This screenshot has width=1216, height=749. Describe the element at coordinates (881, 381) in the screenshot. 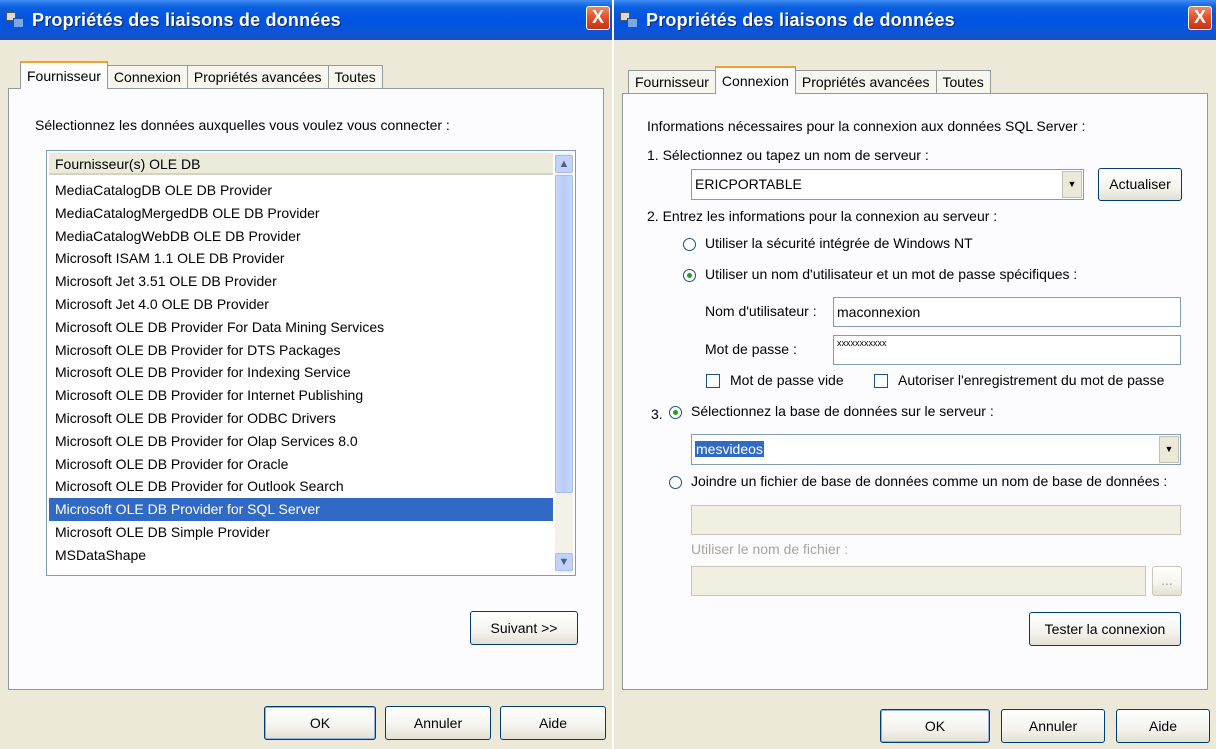

I see `save-password-checkbox` at that location.